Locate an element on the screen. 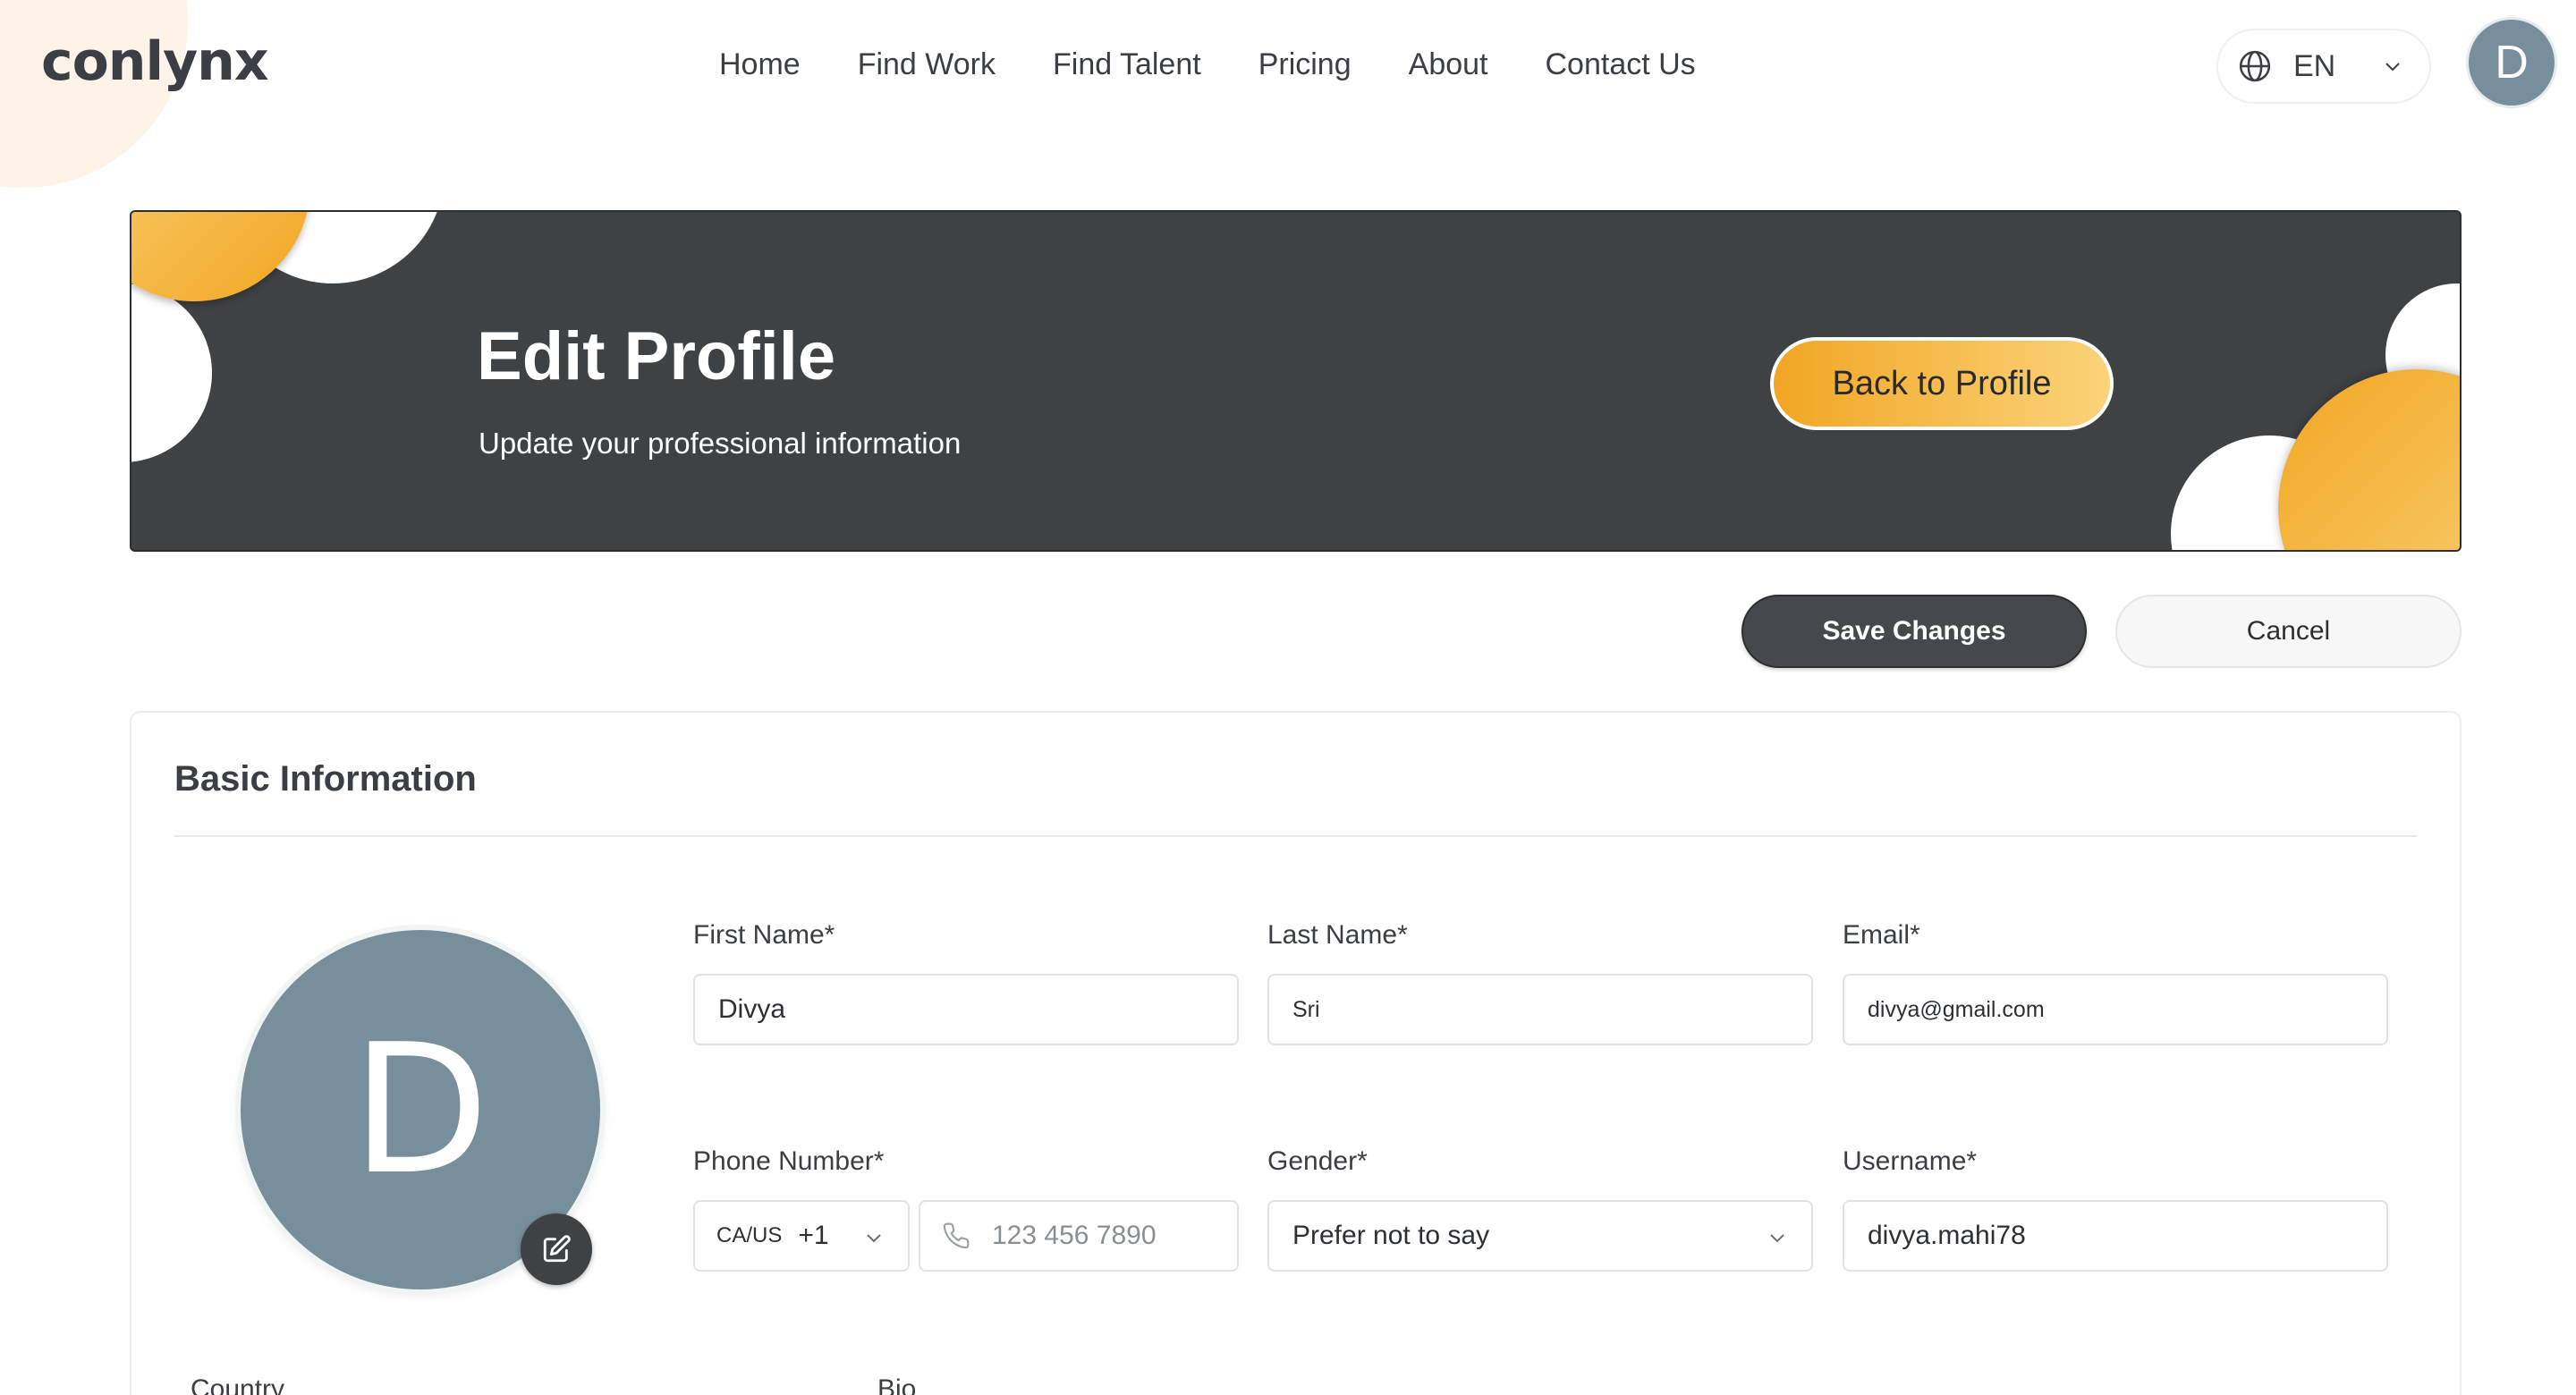  edit-icon is located at coordinates (557, 1249).